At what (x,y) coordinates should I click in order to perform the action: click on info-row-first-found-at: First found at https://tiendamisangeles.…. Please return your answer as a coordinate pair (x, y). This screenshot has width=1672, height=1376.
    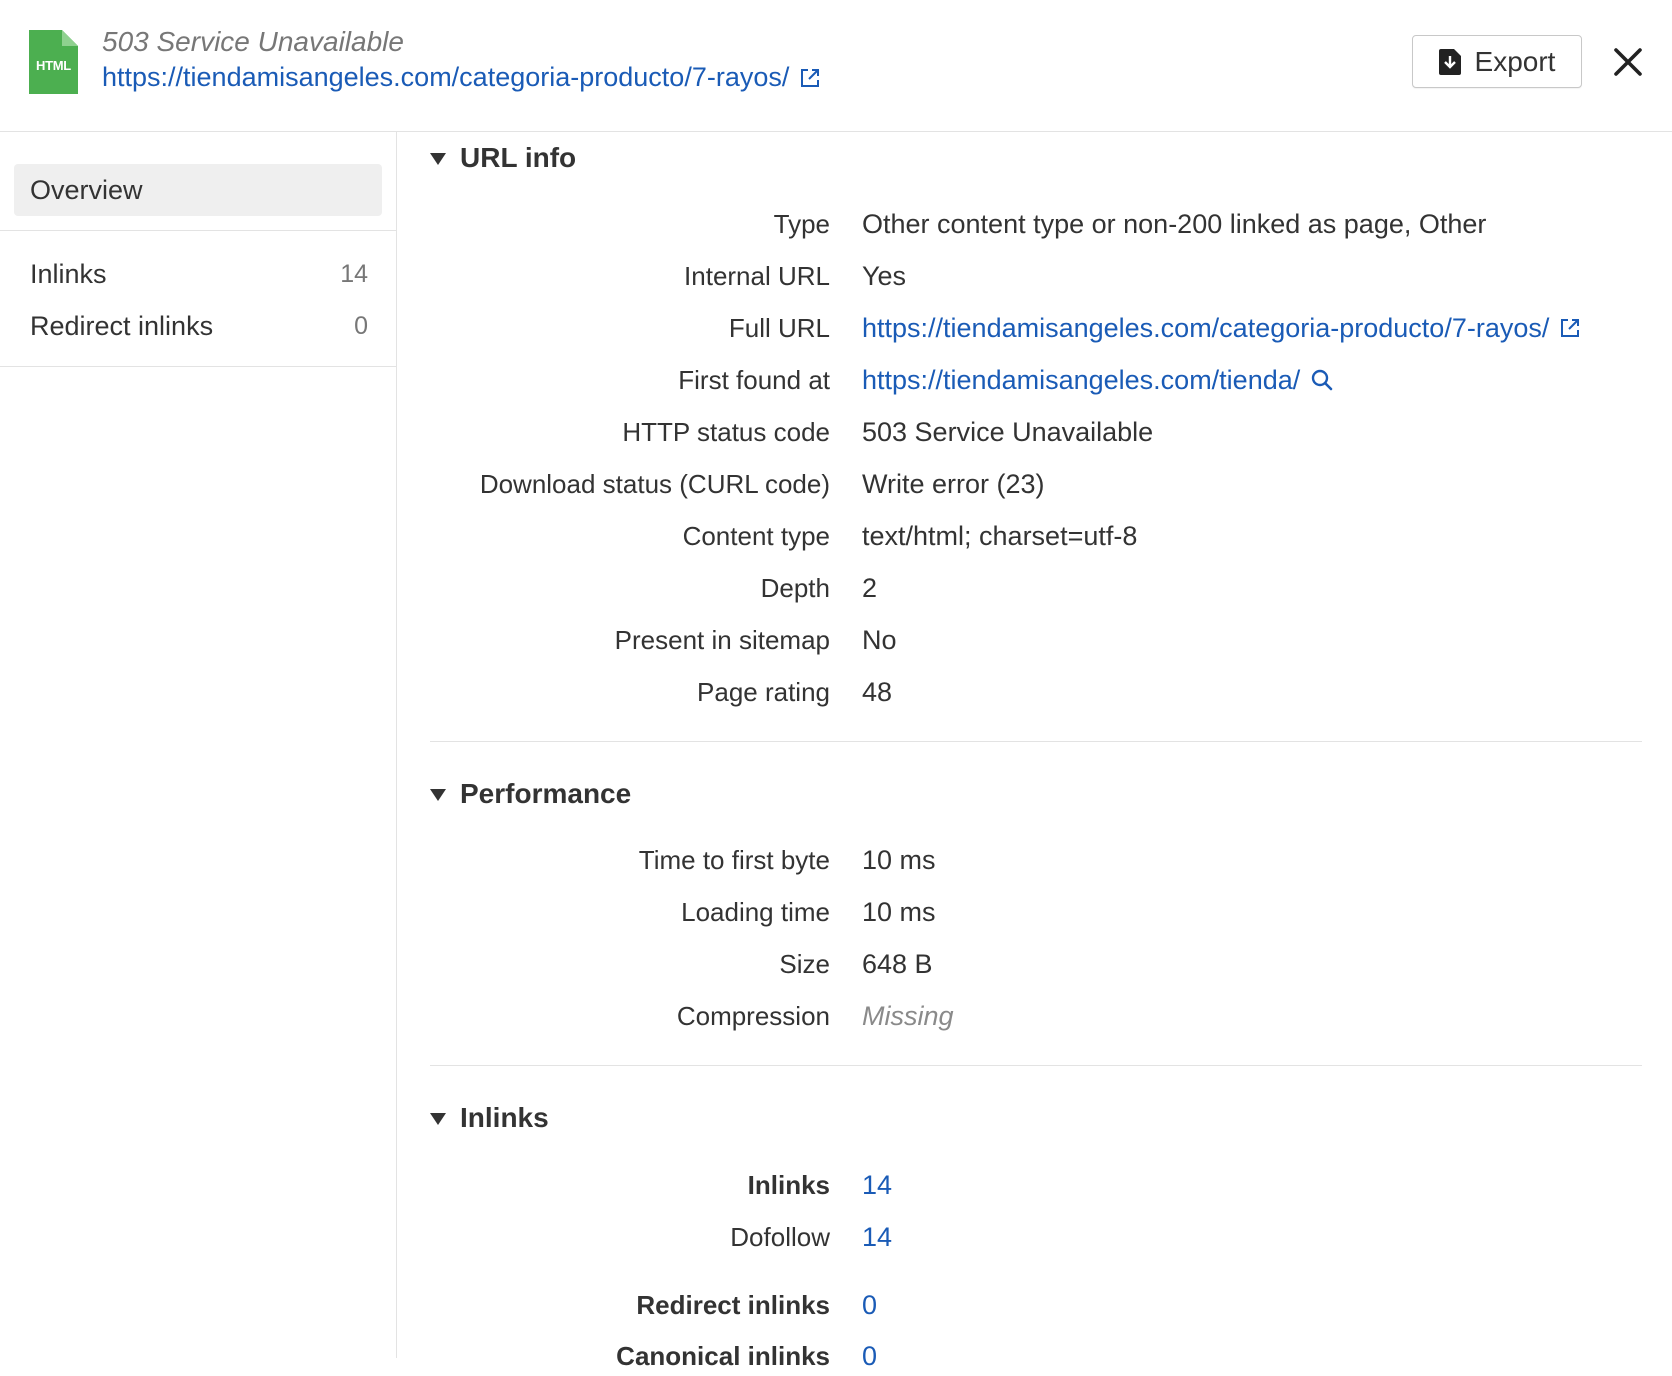
    Looking at the image, I should click on (1036, 380).